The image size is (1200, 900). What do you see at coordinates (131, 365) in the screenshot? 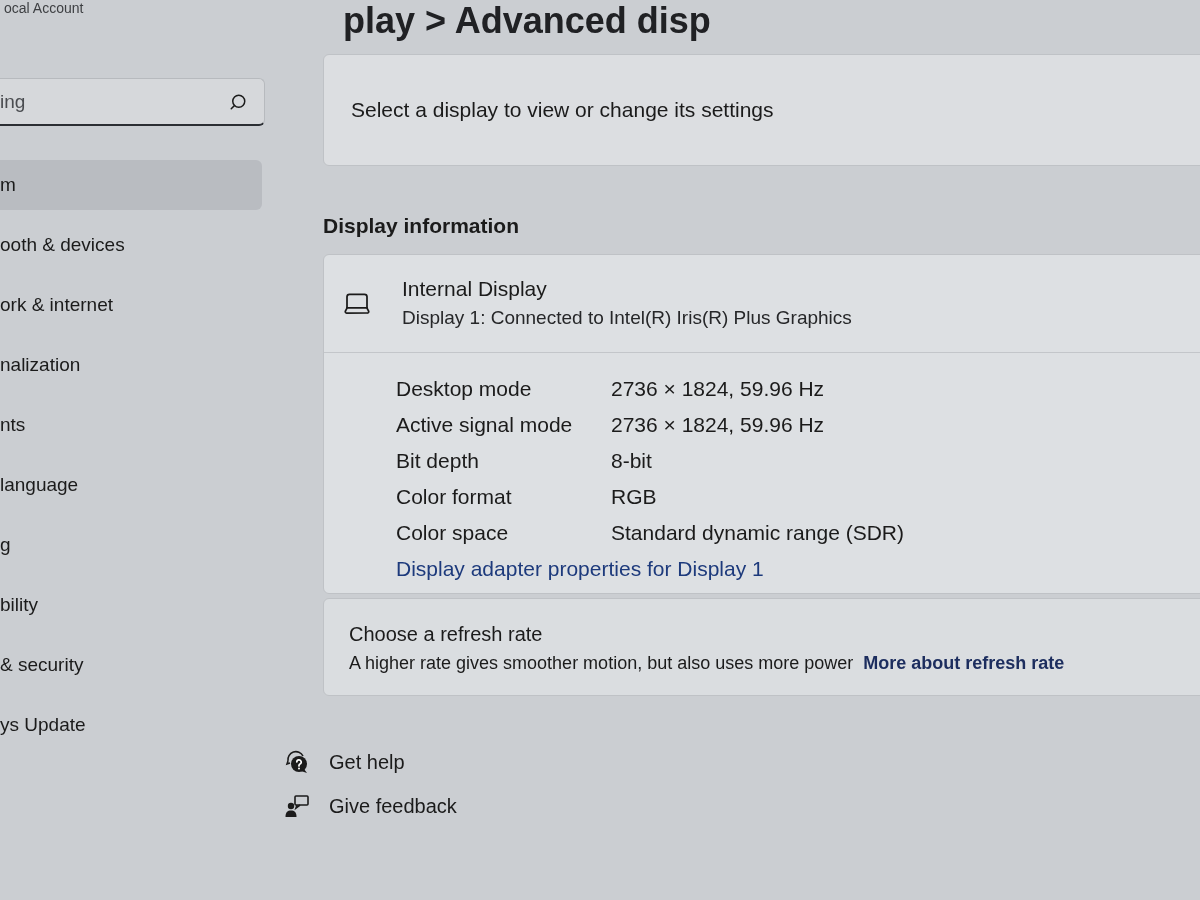
I see `sidebar-item: nalization` at bounding box center [131, 365].